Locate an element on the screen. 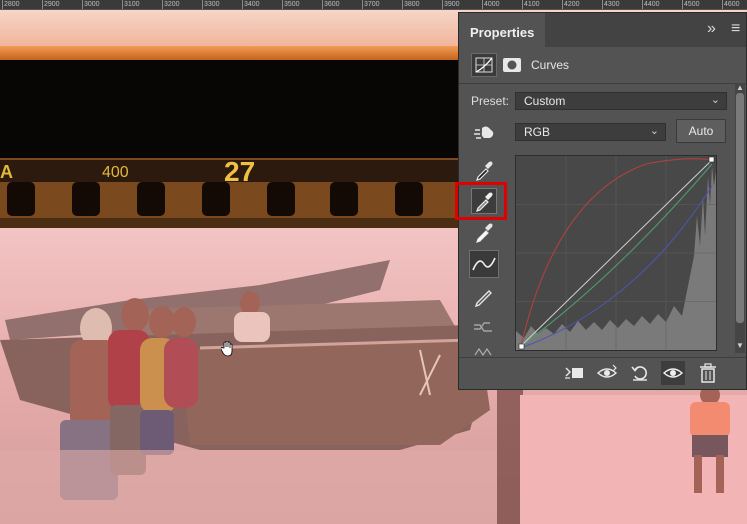  curves-grid-icon is located at coordinates (484, 65).